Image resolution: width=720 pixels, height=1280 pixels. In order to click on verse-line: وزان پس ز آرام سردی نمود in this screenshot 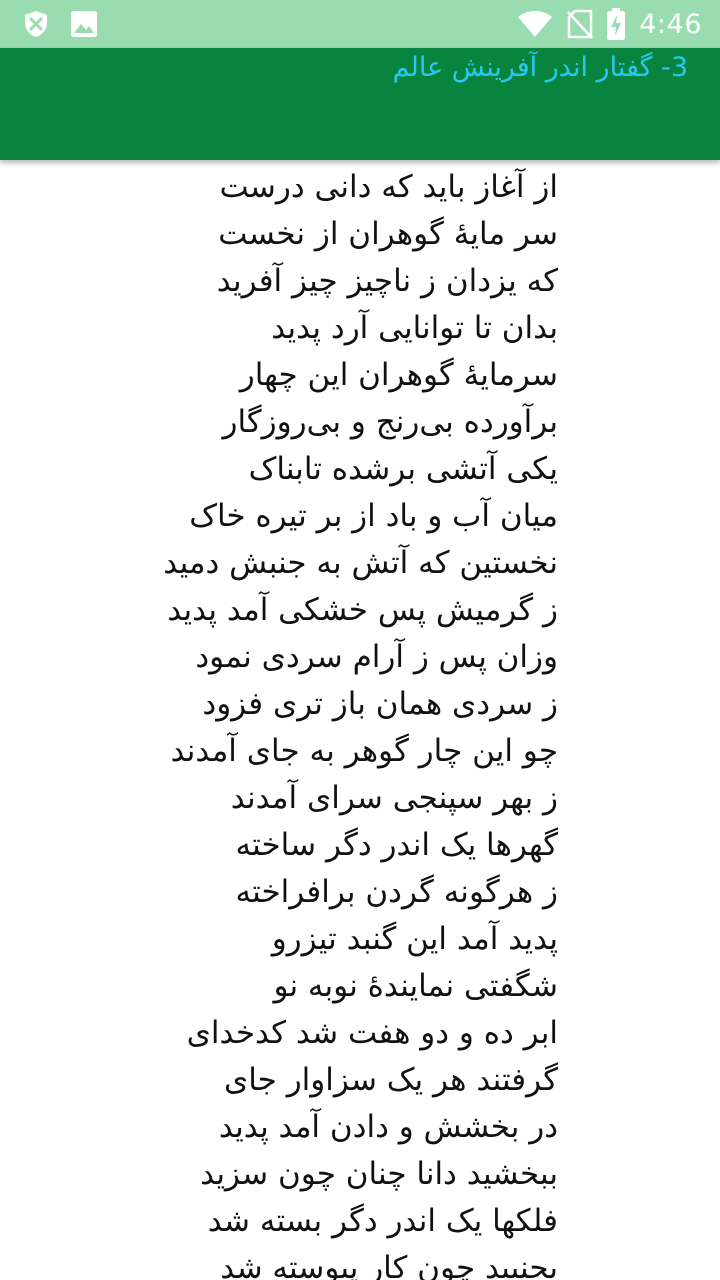, I will do `click(376, 657)`.